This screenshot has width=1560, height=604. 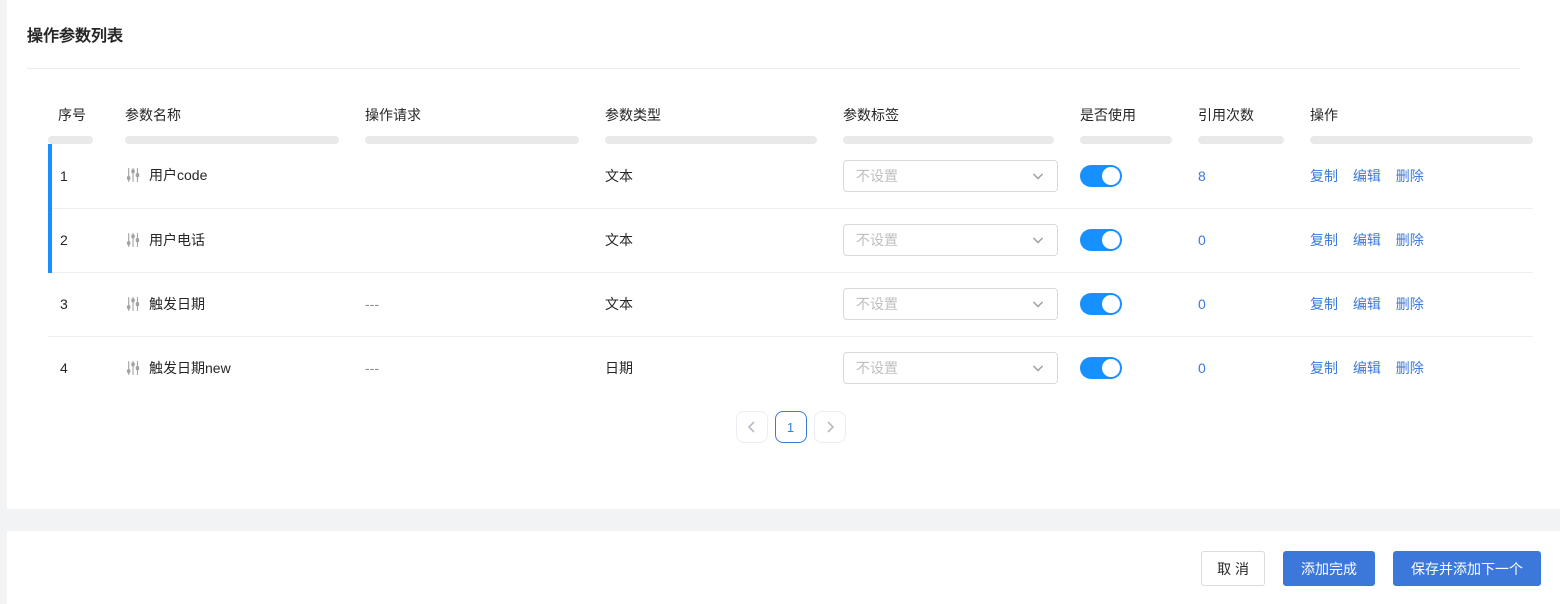 What do you see at coordinates (177, 303) in the screenshot?
I see `param-name: 触发日期` at bounding box center [177, 303].